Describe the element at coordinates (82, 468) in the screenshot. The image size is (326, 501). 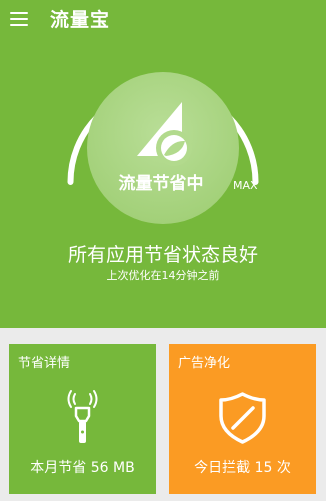
I see `savings-details-value: 本月节省 56 MB` at that location.